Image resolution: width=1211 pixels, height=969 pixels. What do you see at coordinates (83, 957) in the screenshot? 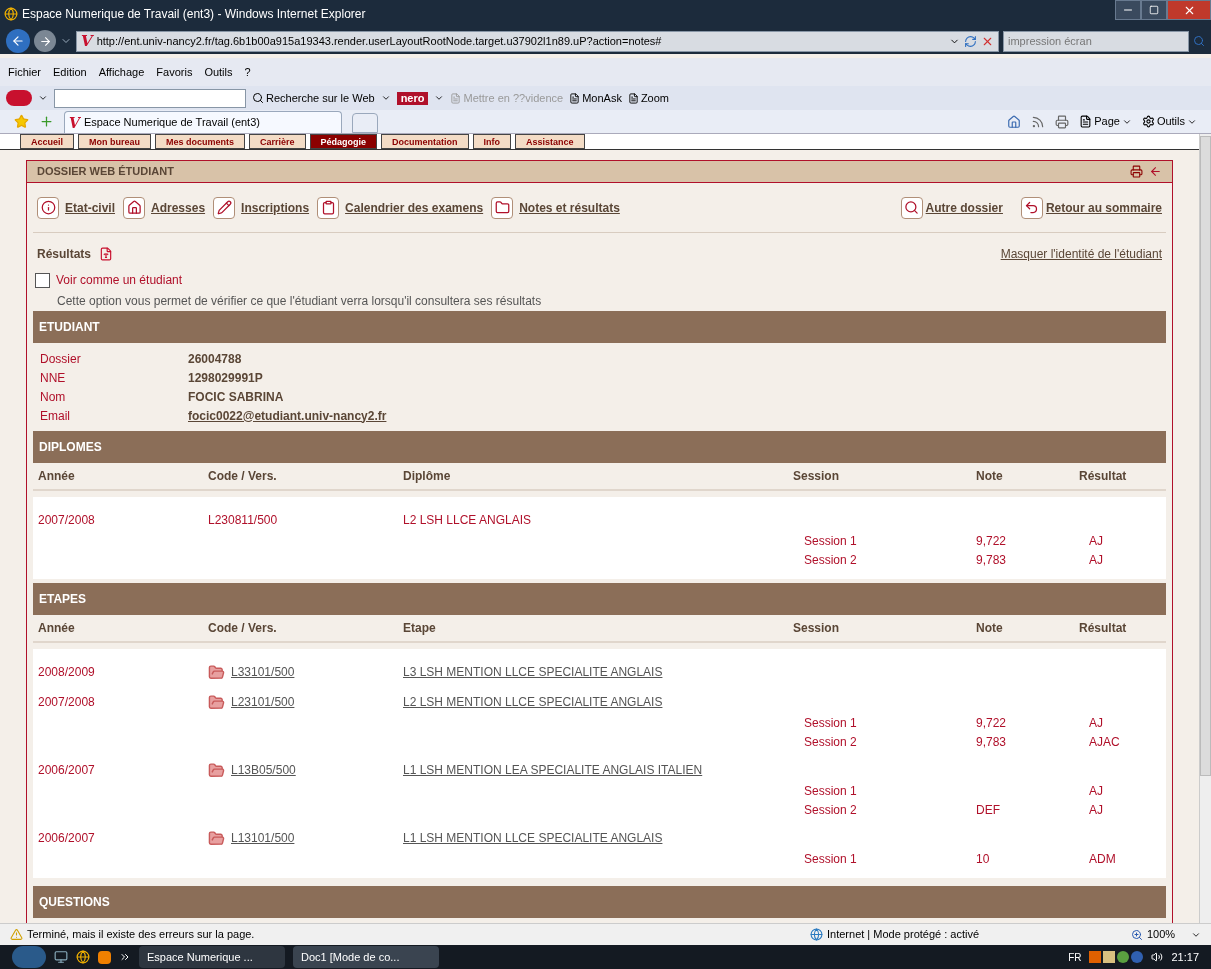
I see `browser-icon` at bounding box center [83, 957].